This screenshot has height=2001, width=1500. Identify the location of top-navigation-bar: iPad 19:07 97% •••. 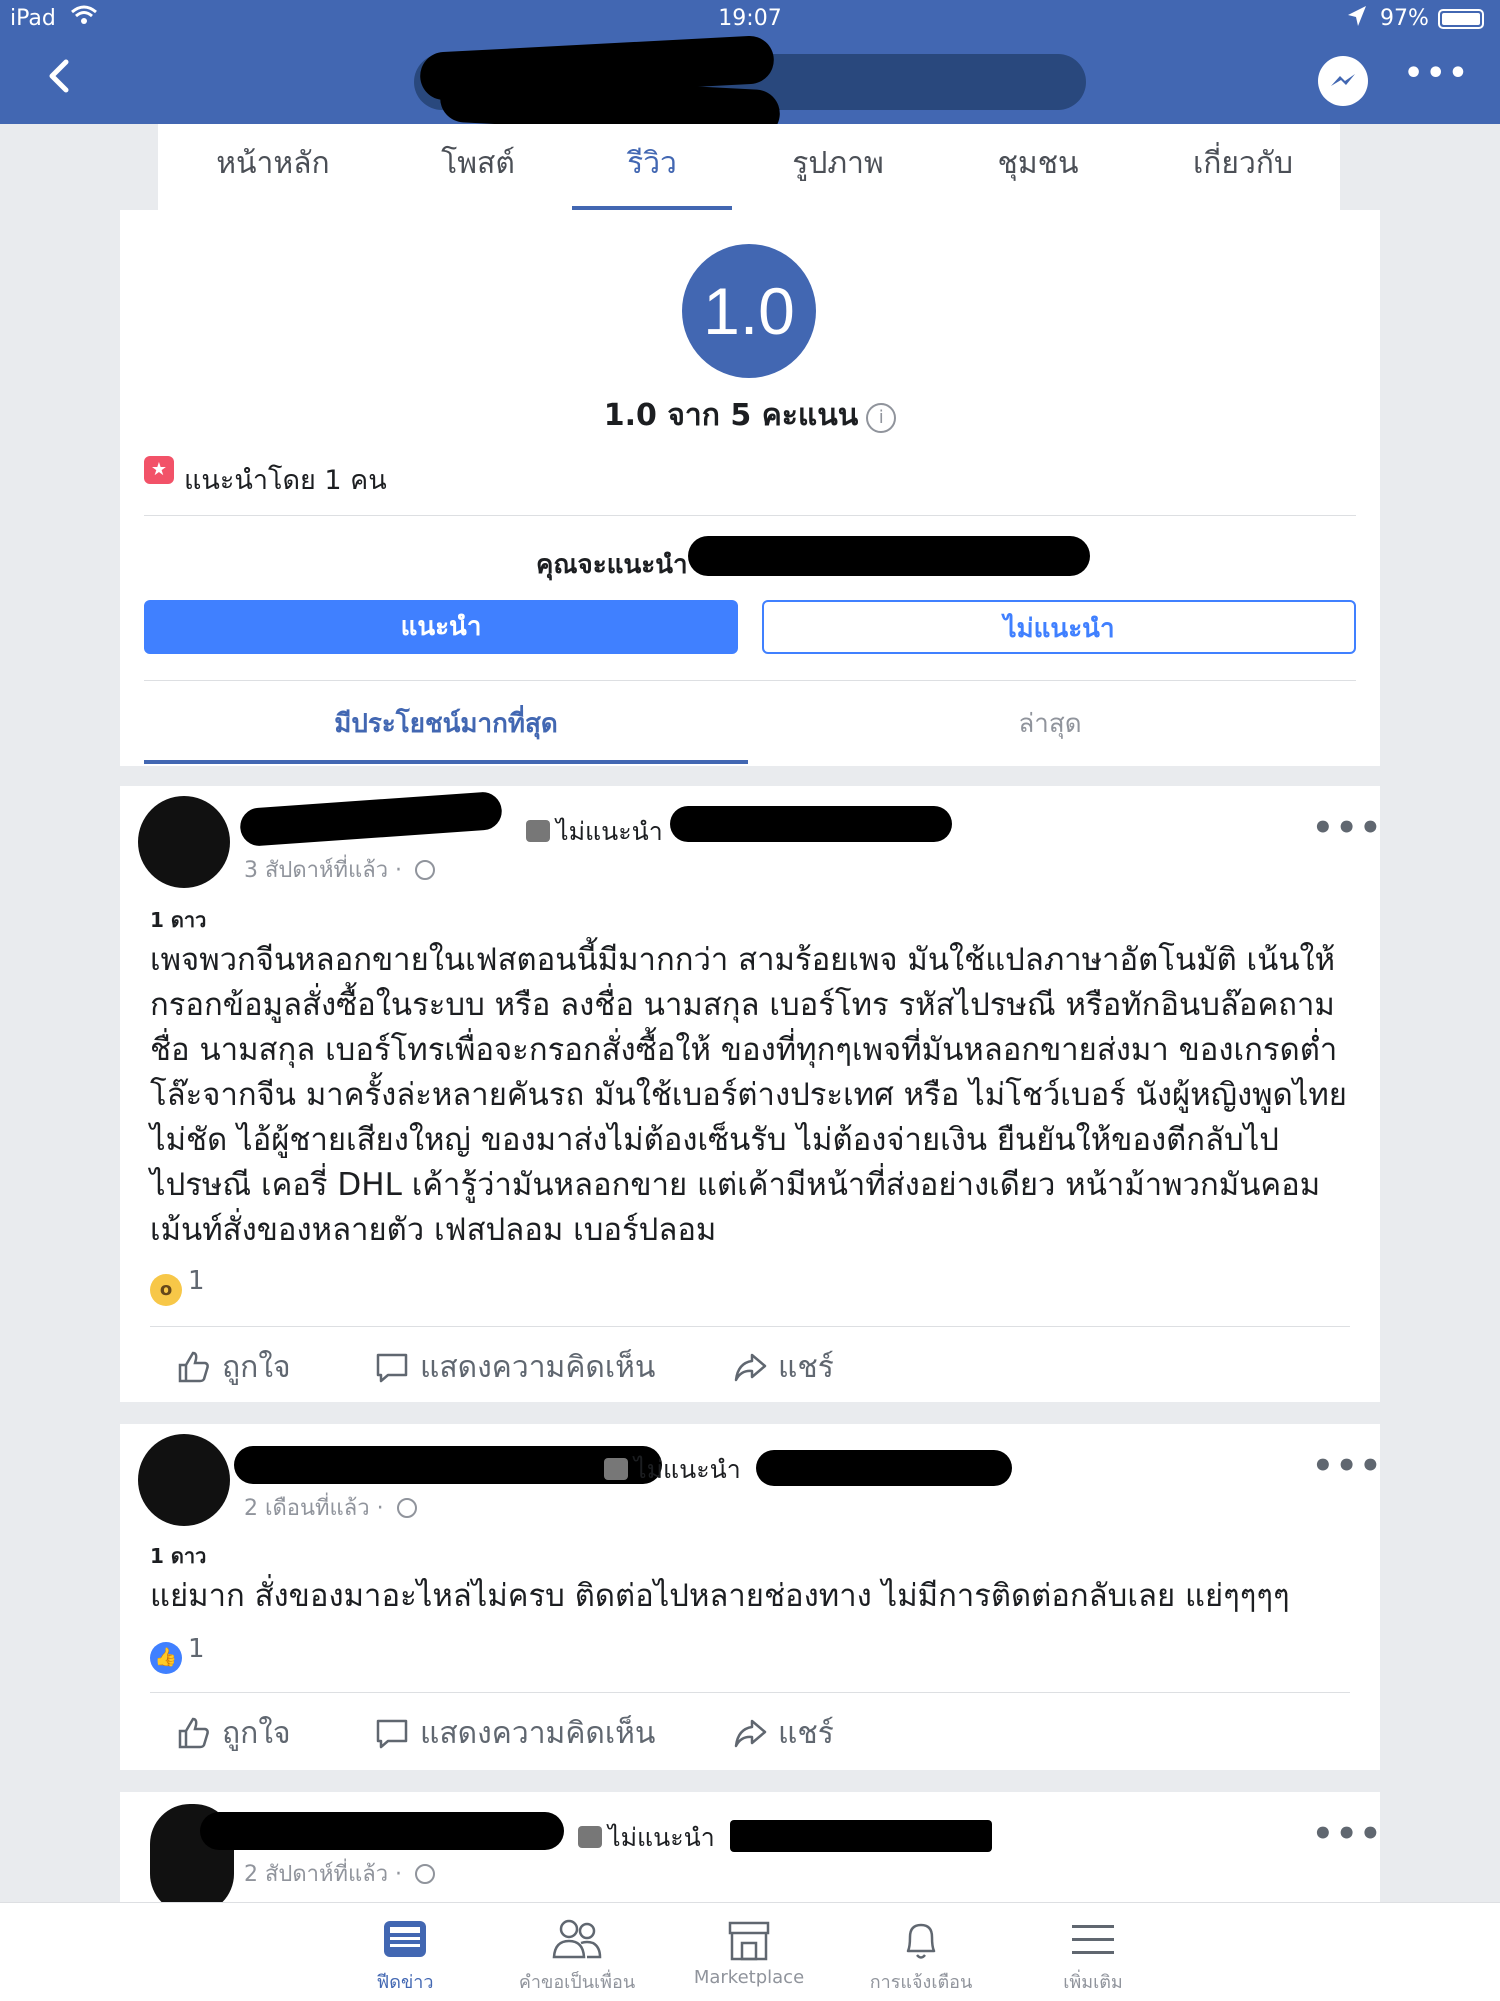
(750, 69).